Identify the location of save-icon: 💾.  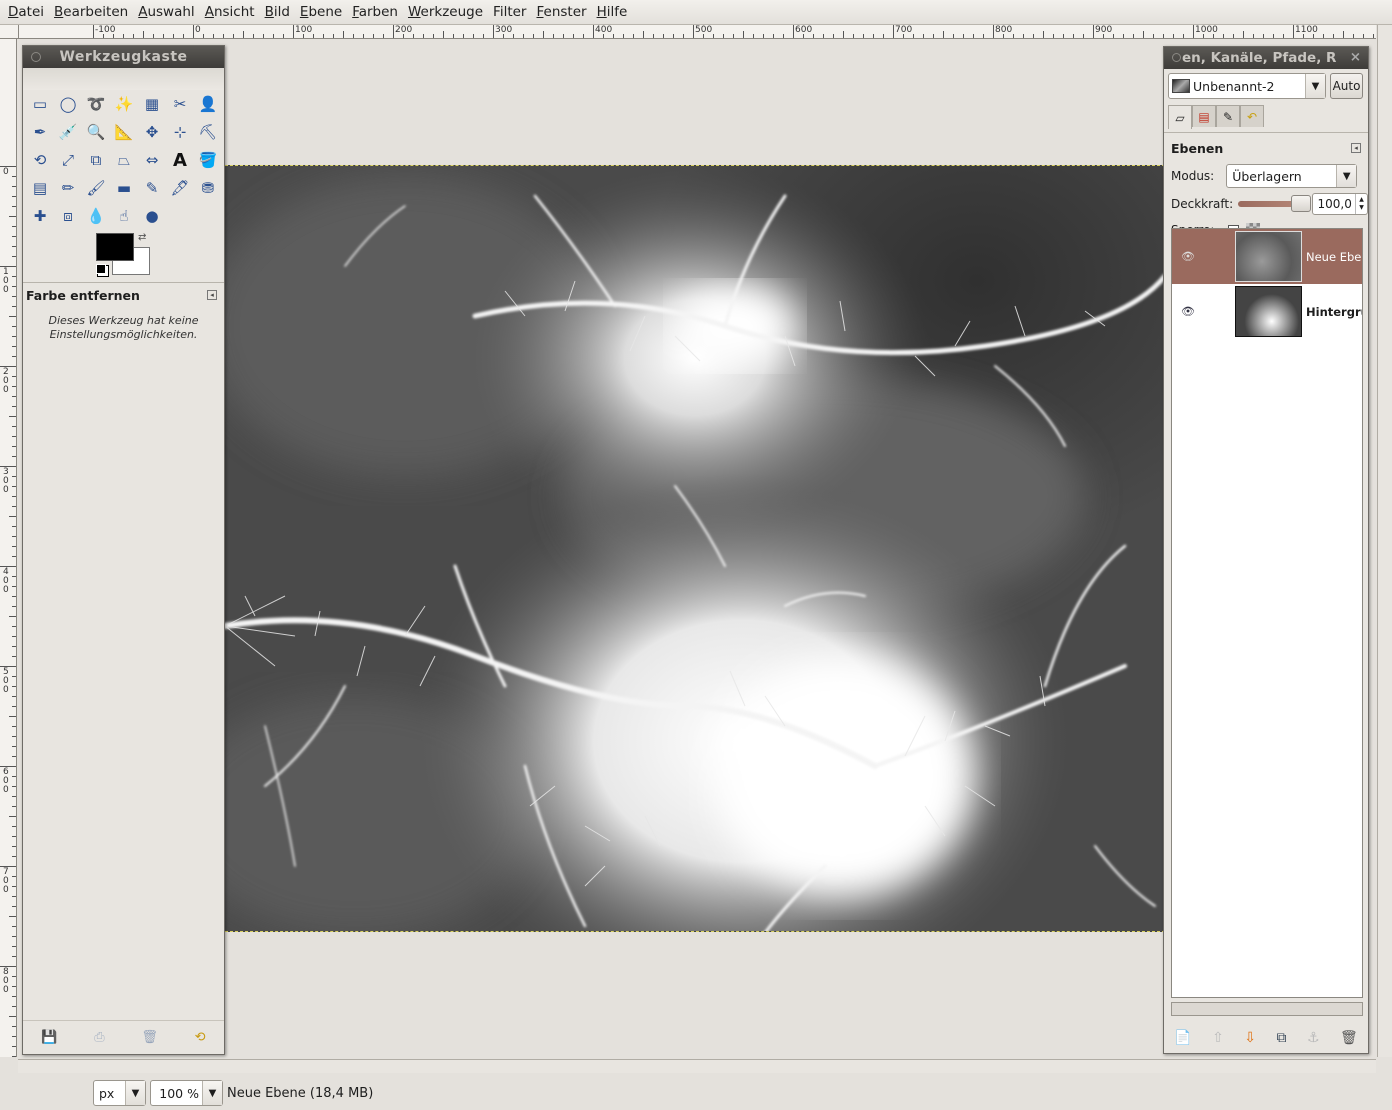
(49, 1037).